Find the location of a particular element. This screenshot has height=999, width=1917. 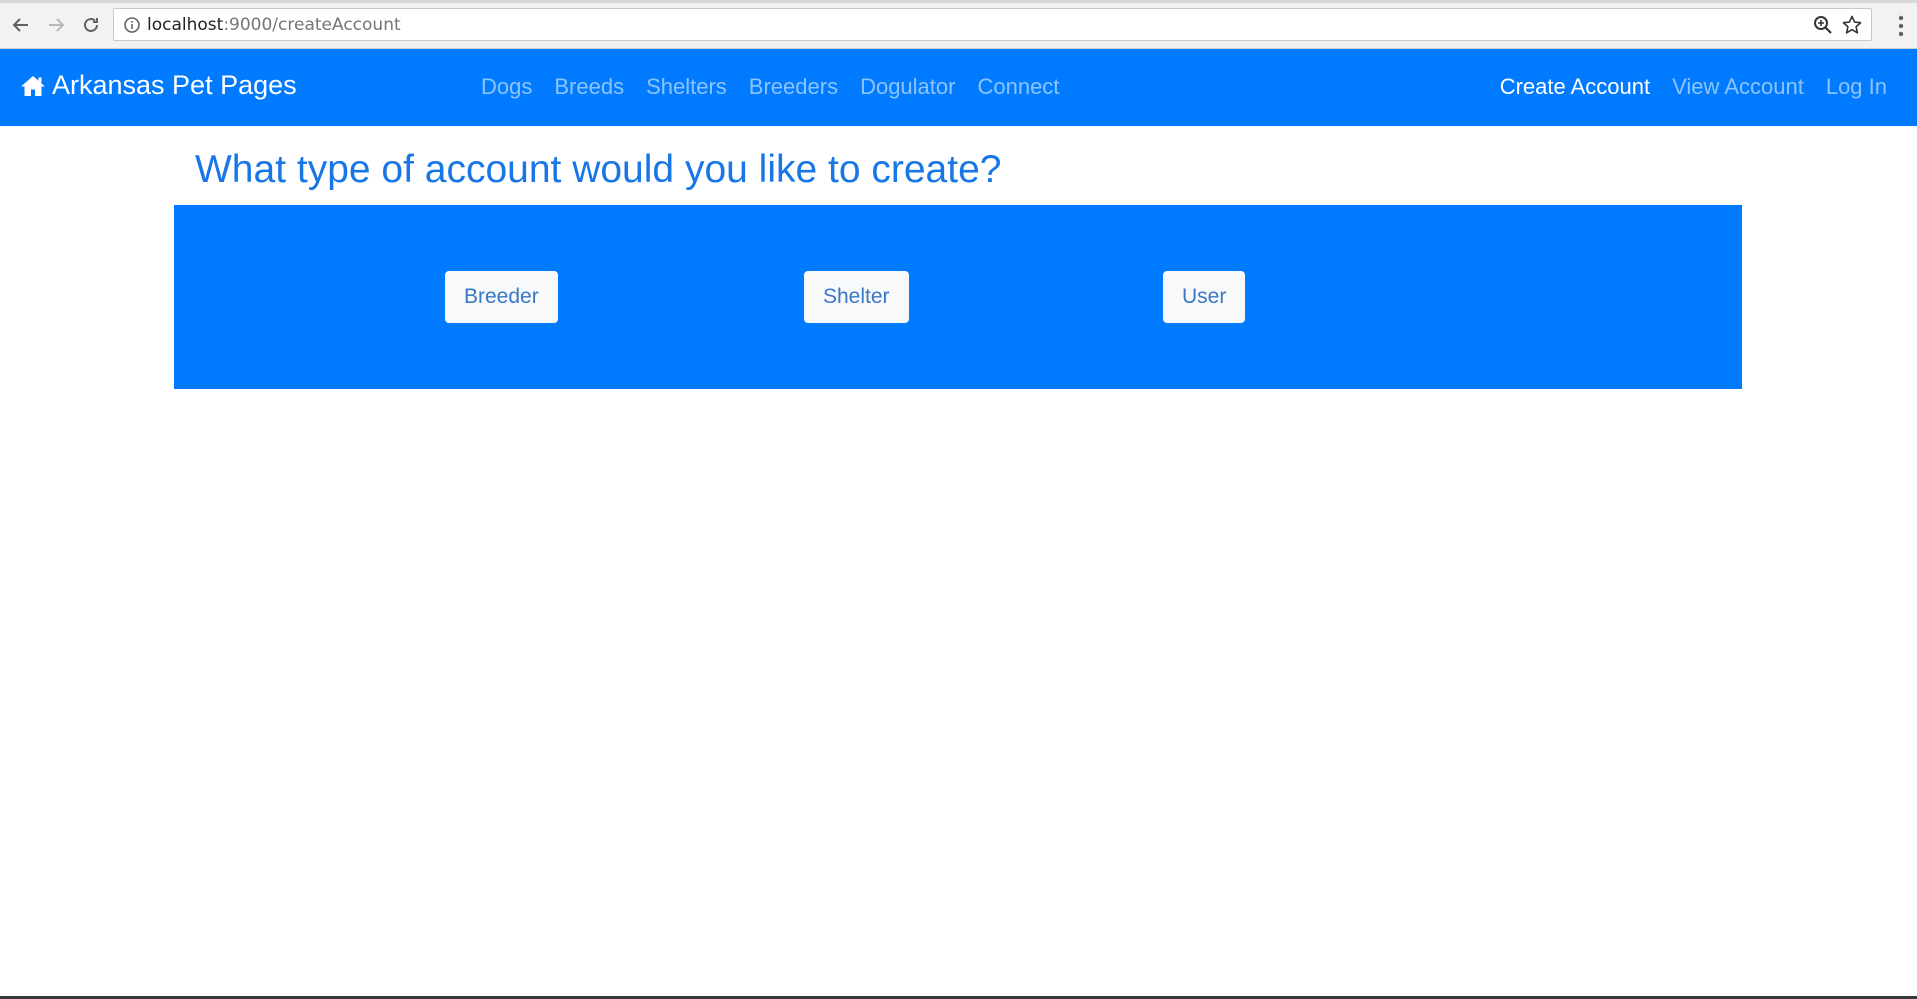

nav-link-breeds: Breeds is located at coordinates (589, 87).